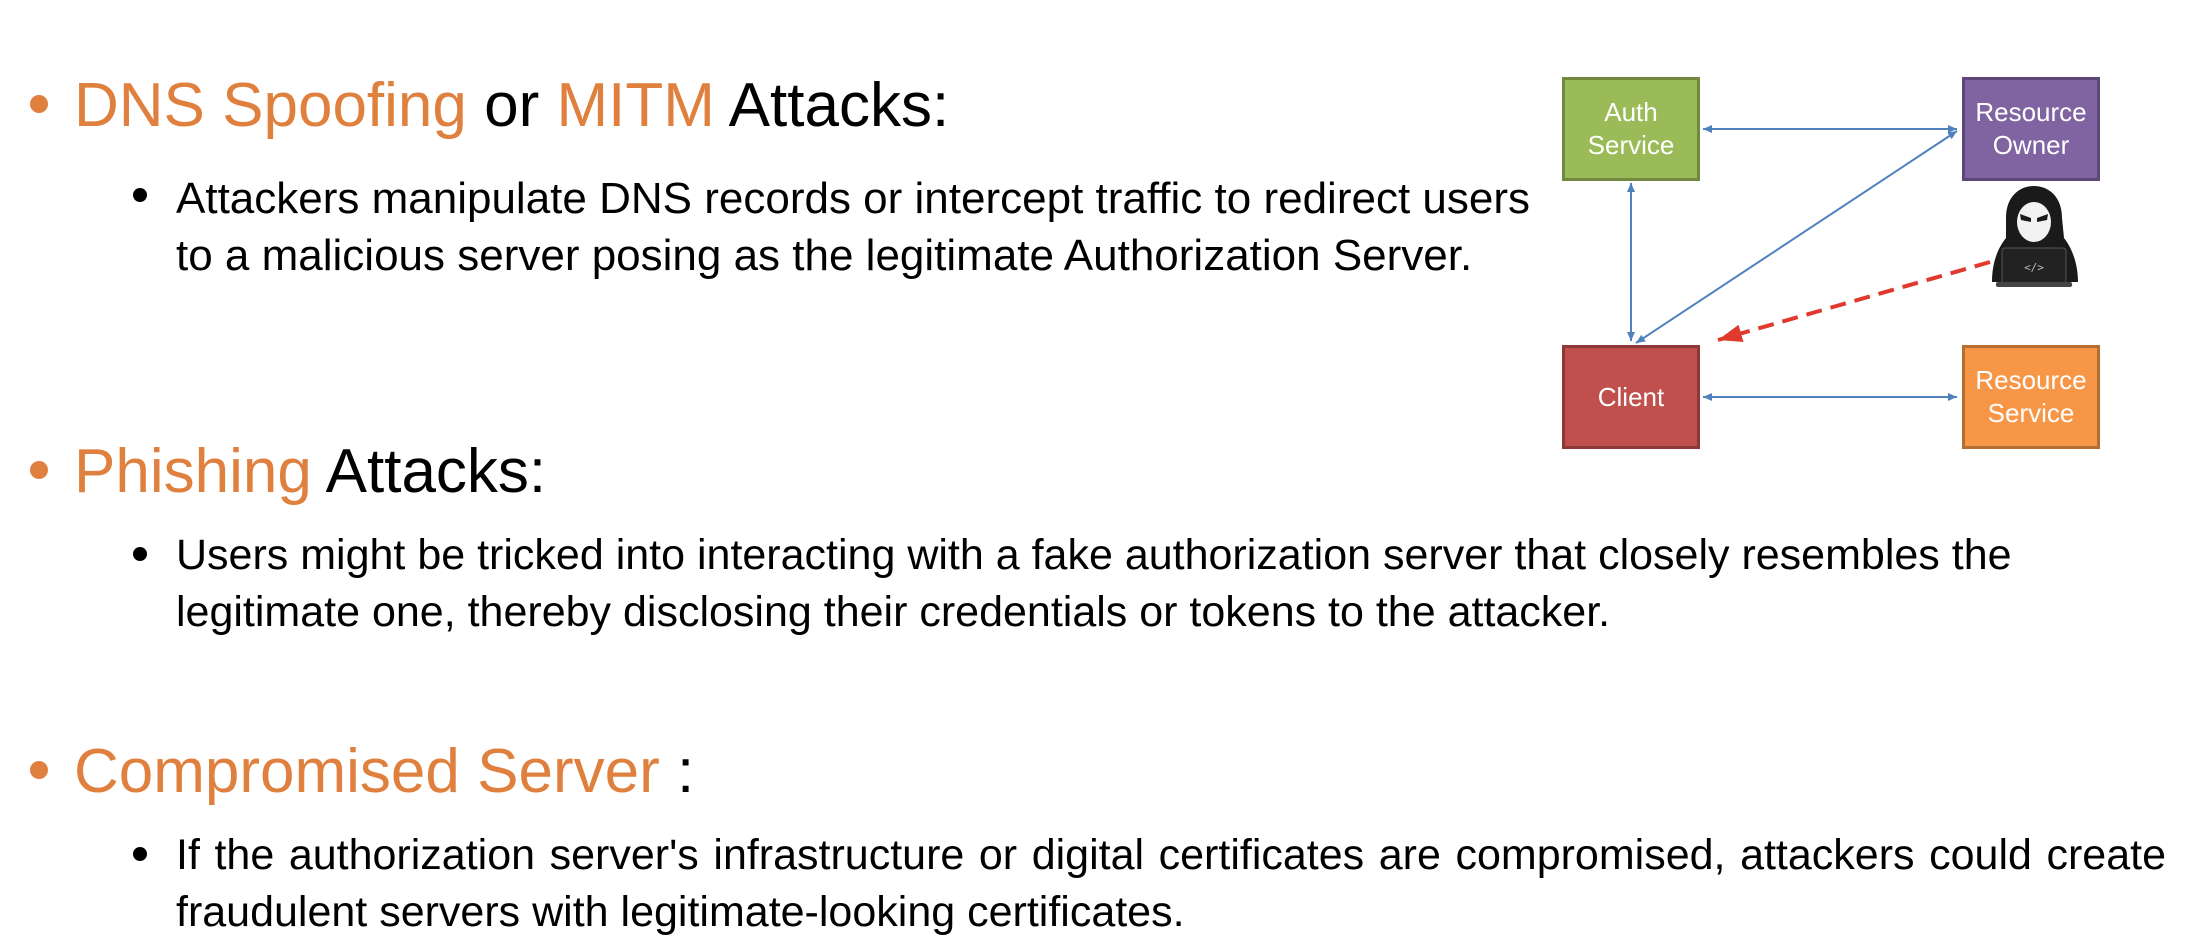  Describe the element at coordinates (1631, 145) in the screenshot. I see `auth-service-label-2: Service` at that location.